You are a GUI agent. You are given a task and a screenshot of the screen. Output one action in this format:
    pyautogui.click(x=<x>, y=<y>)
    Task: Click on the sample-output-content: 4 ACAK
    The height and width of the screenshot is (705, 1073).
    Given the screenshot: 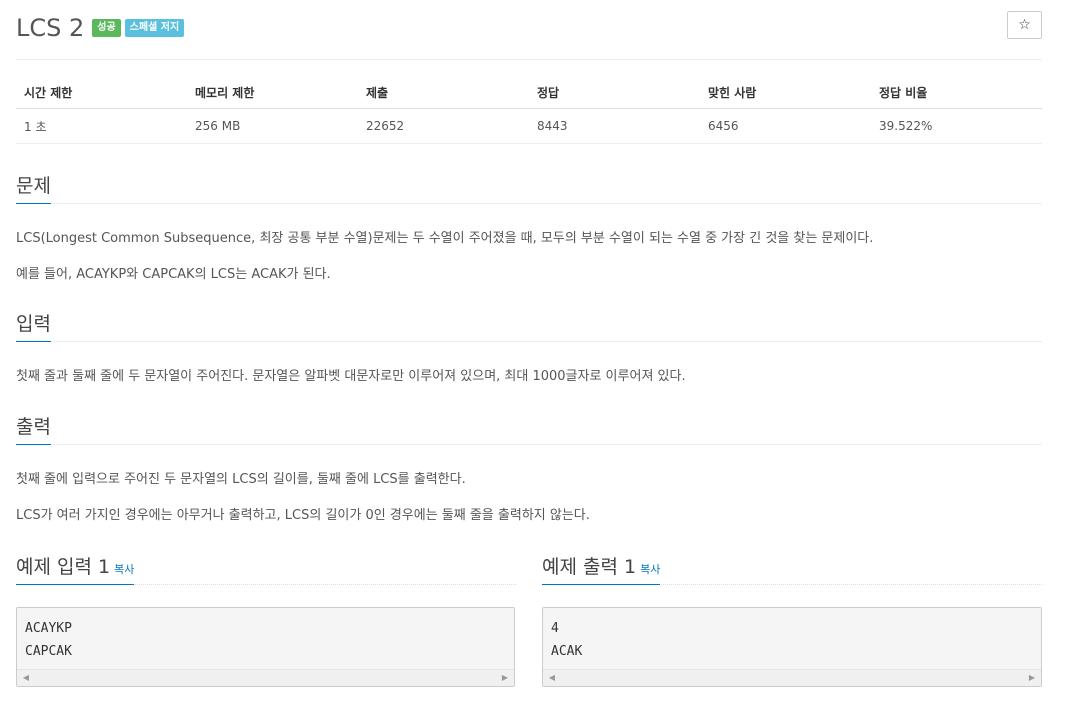 What is the action you would take?
    pyautogui.click(x=792, y=635)
    